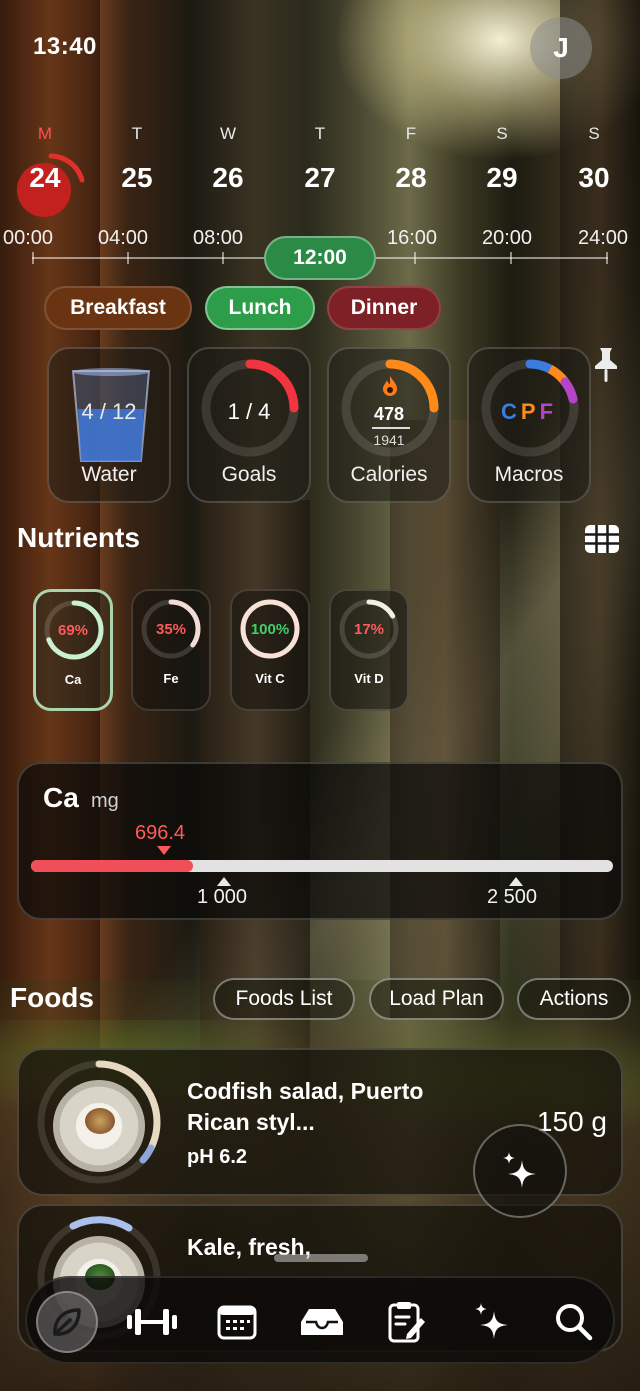  I want to click on inbox-icon, so click(322, 1322).